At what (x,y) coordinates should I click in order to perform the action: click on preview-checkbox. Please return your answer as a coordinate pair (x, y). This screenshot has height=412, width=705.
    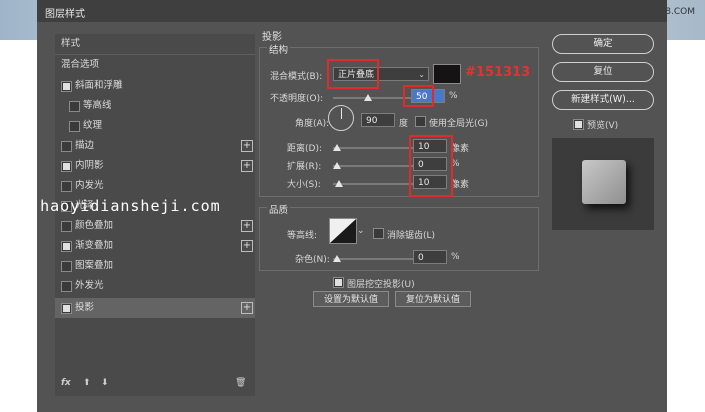
    Looking at the image, I should click on (578, 124).